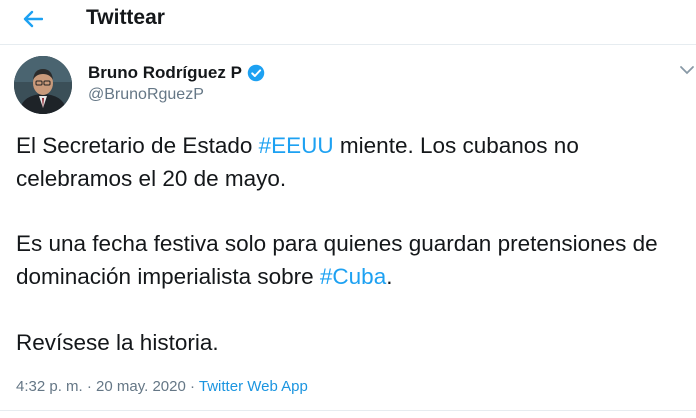 This screenshot has height=418, width=696. I want to click on author-name: Bruno Rodríguez P, so click(165, 73).